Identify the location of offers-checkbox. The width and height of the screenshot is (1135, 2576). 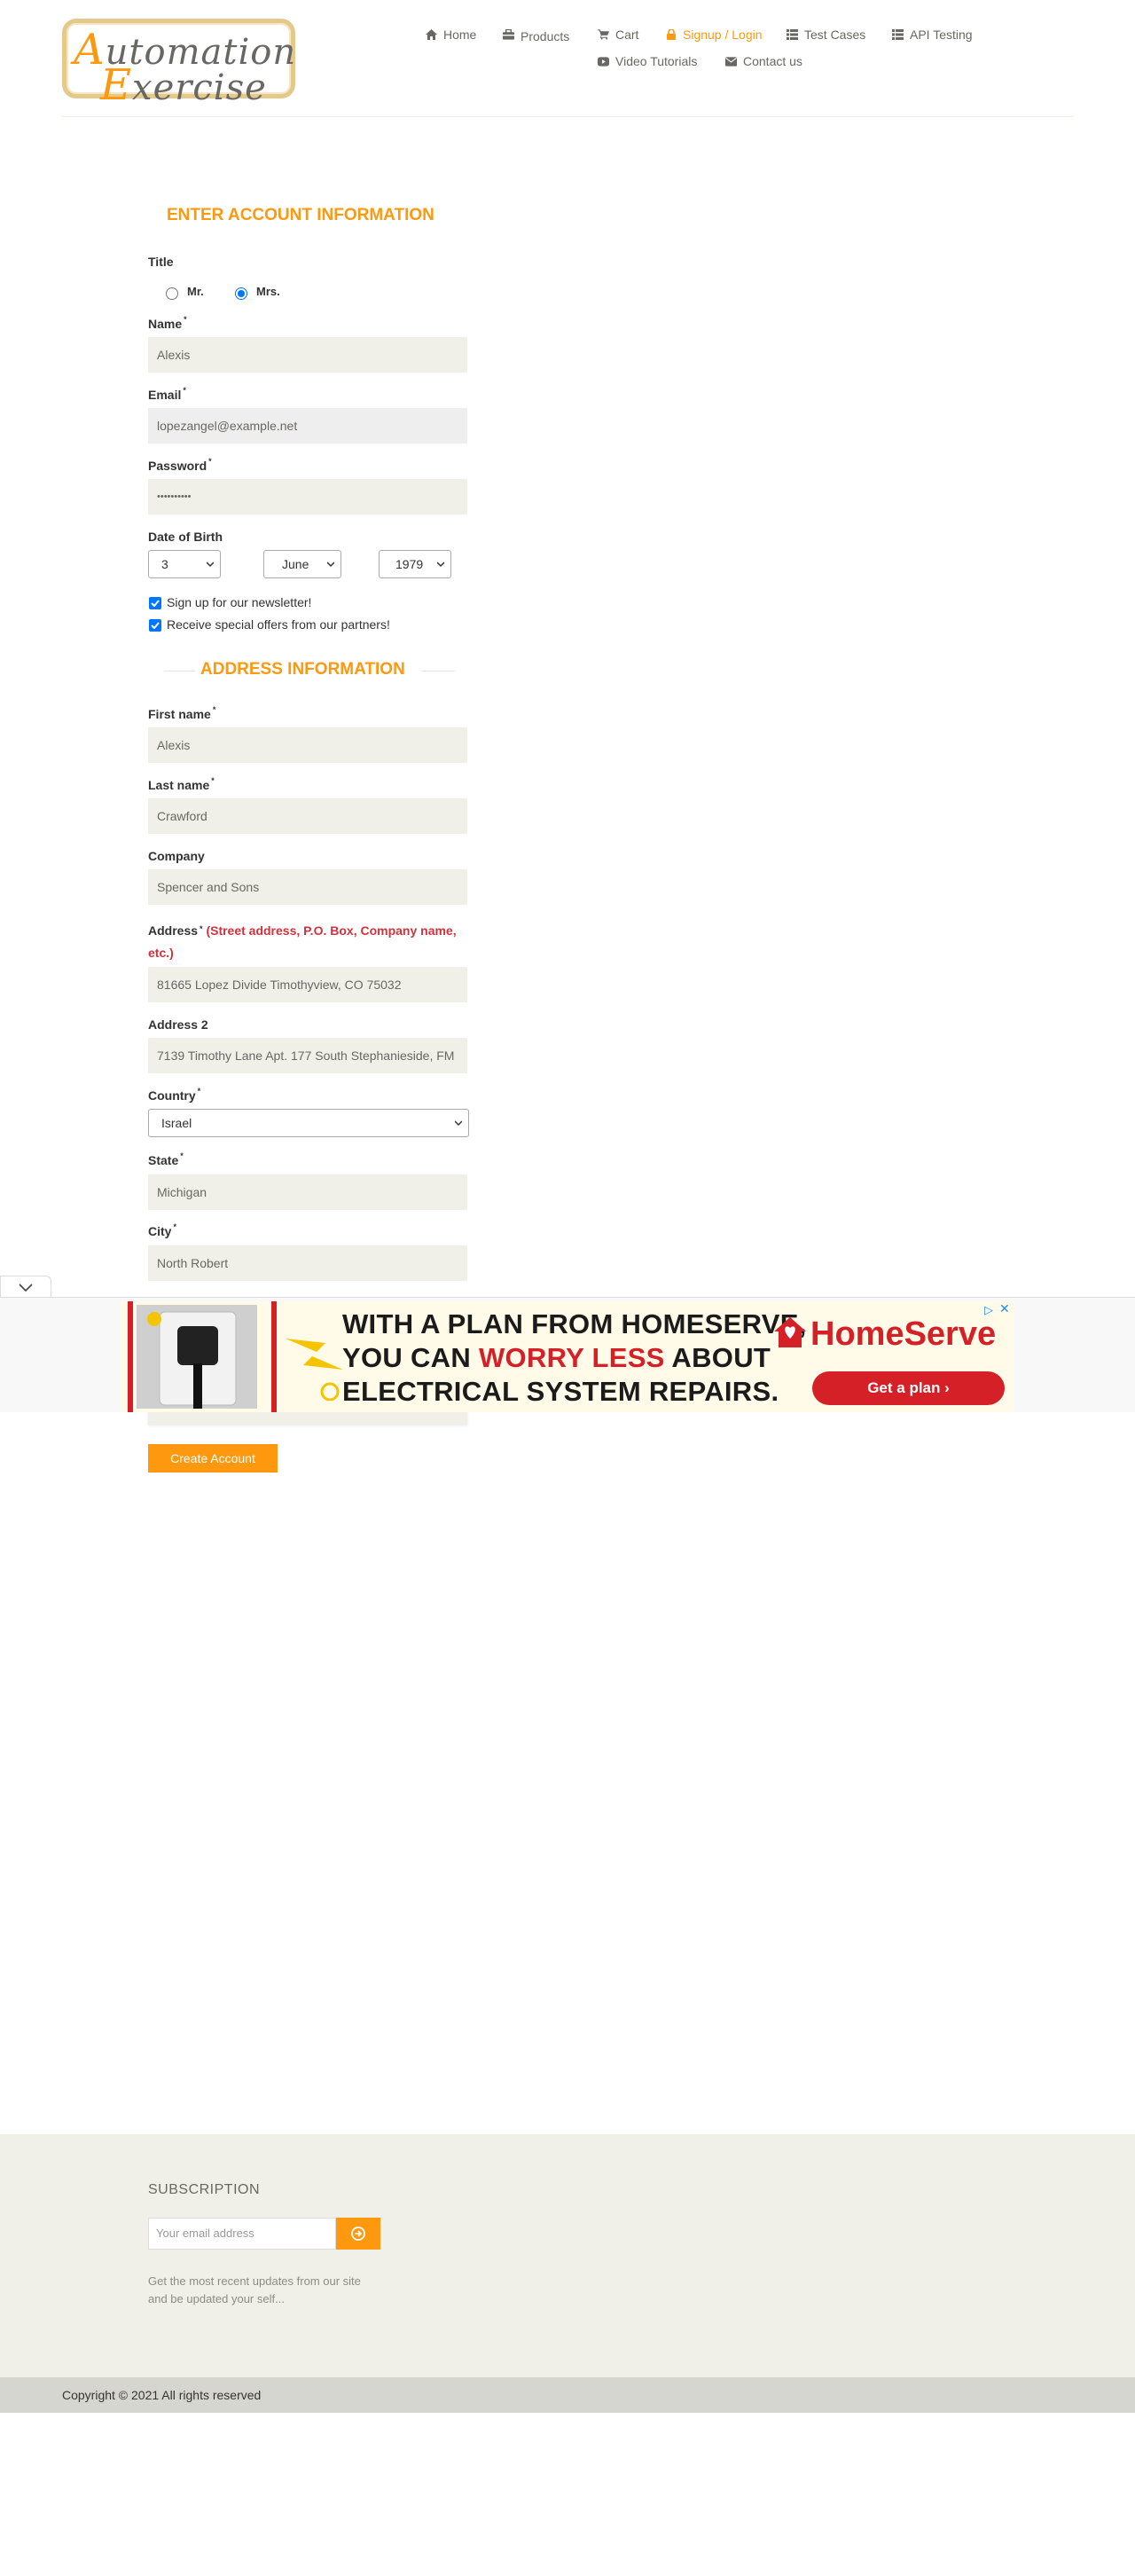
(155, 625).